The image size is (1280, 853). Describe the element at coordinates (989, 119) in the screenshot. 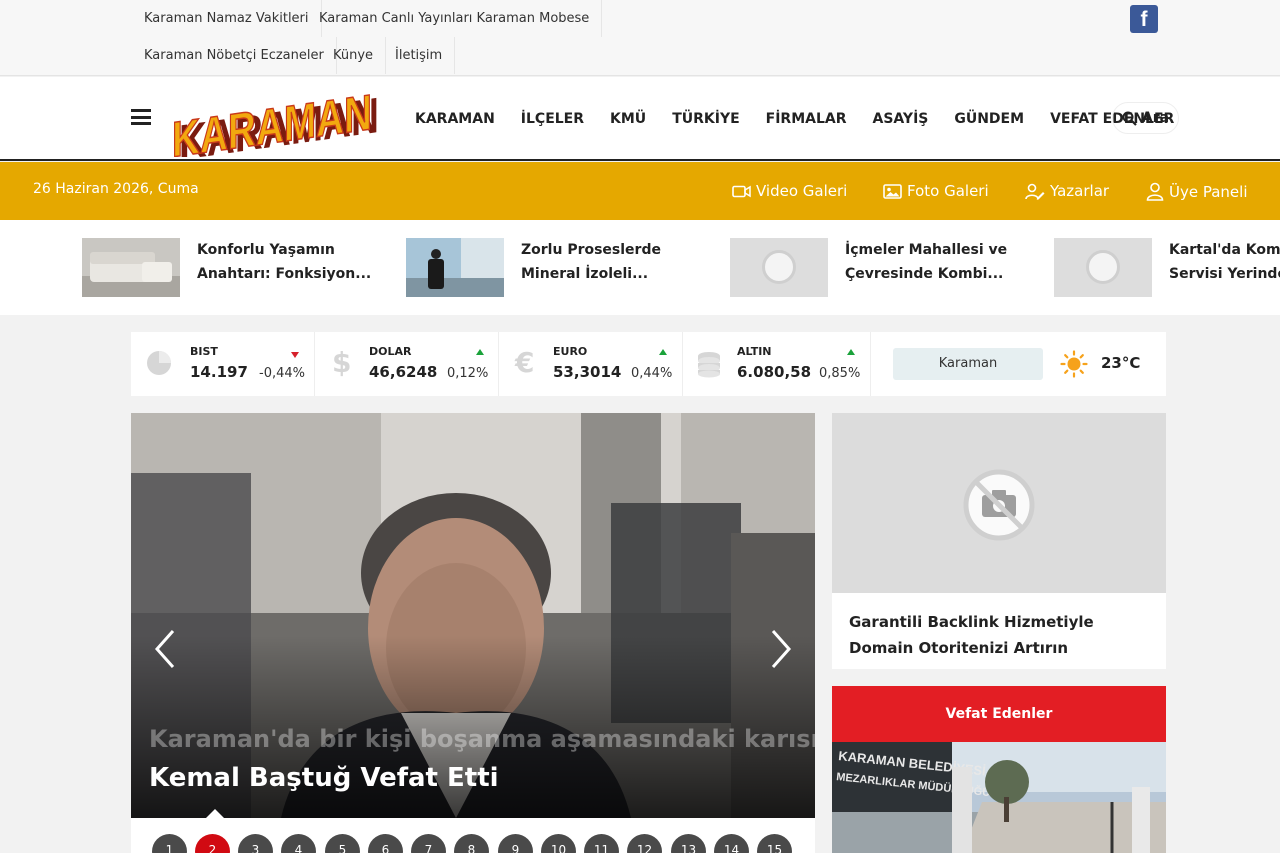

I see `nav-item-gundem: GÜNDEM` at that location.